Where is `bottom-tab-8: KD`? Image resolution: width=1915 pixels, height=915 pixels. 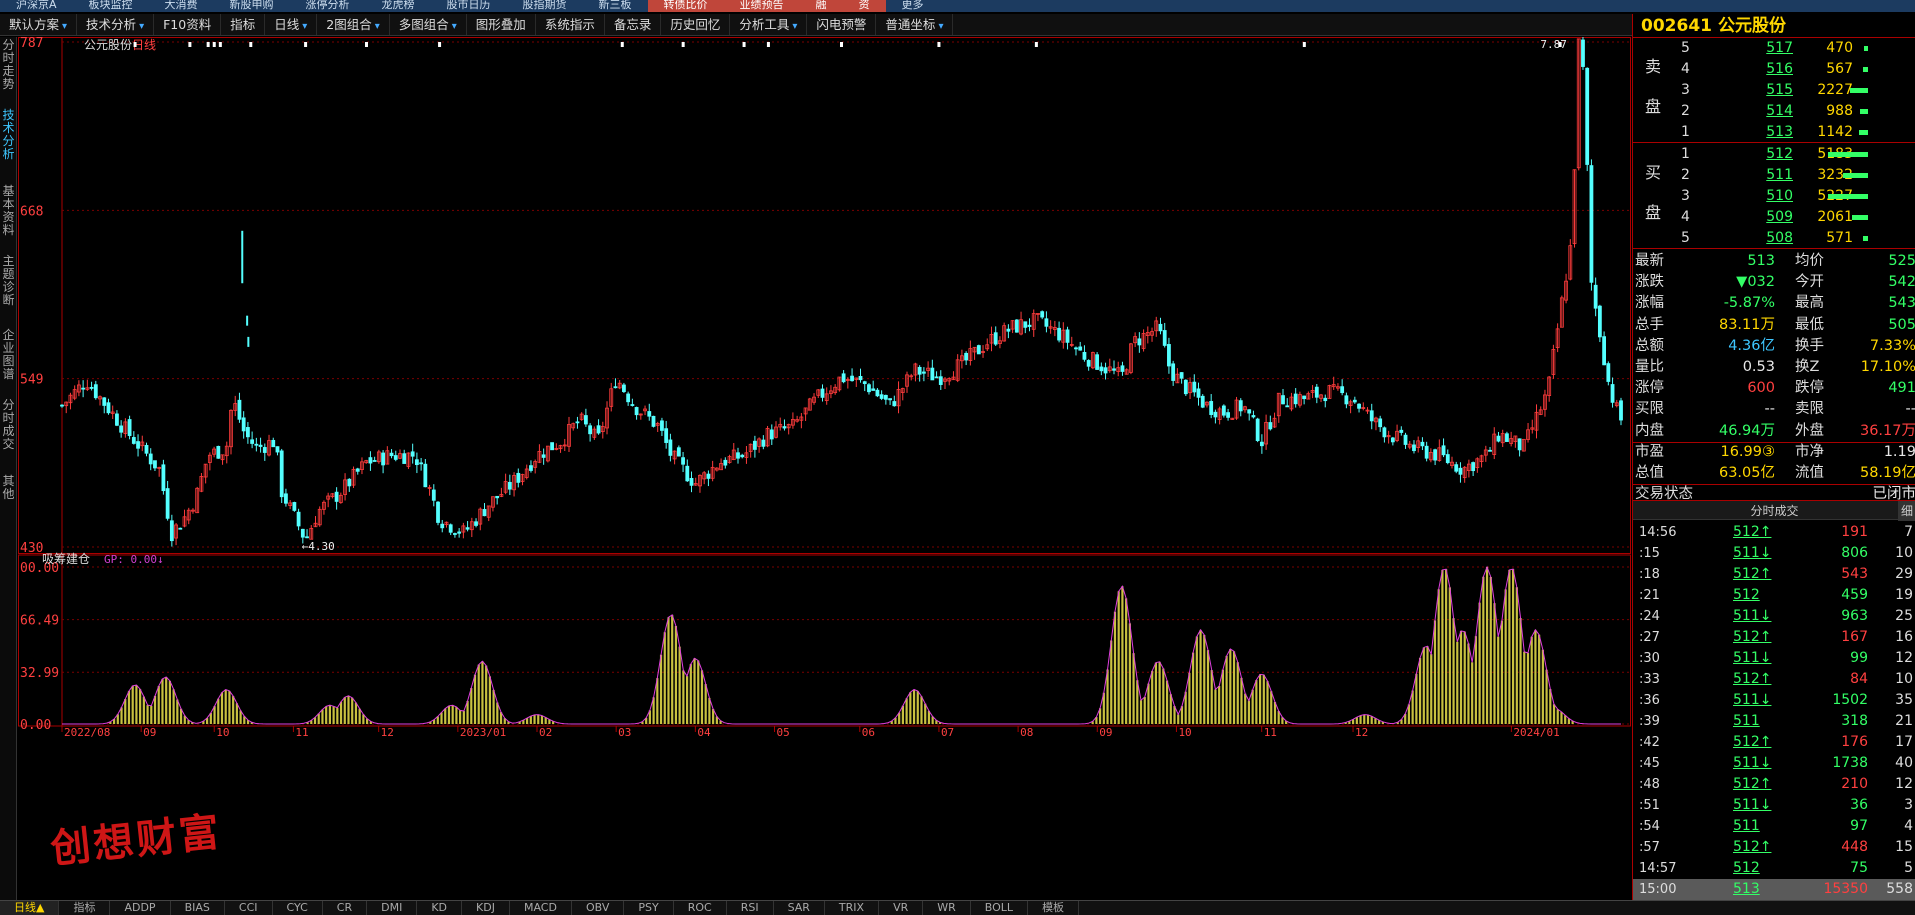
bottom-tab-8: KD is located at coordinates (440, 908).